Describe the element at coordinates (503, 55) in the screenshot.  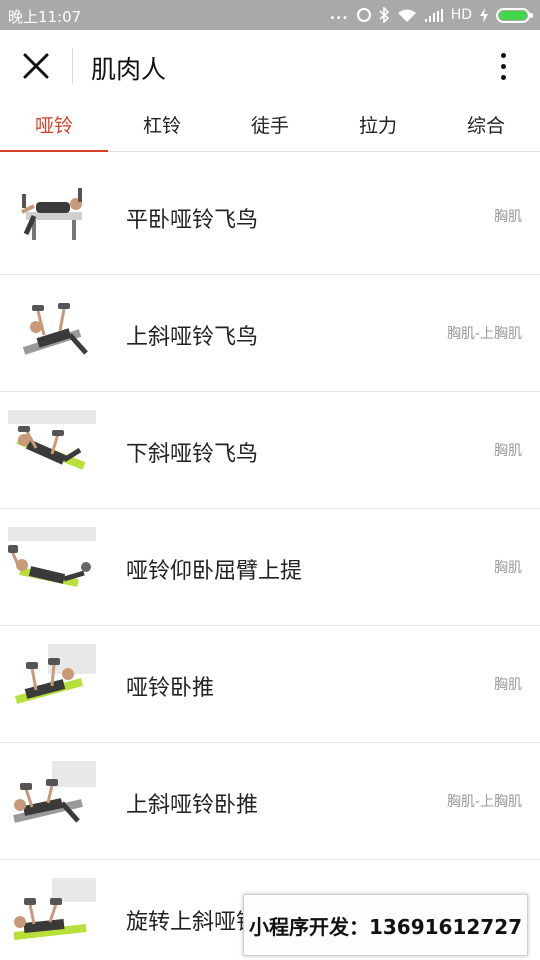
I see `more-vertical-icon` at that location.